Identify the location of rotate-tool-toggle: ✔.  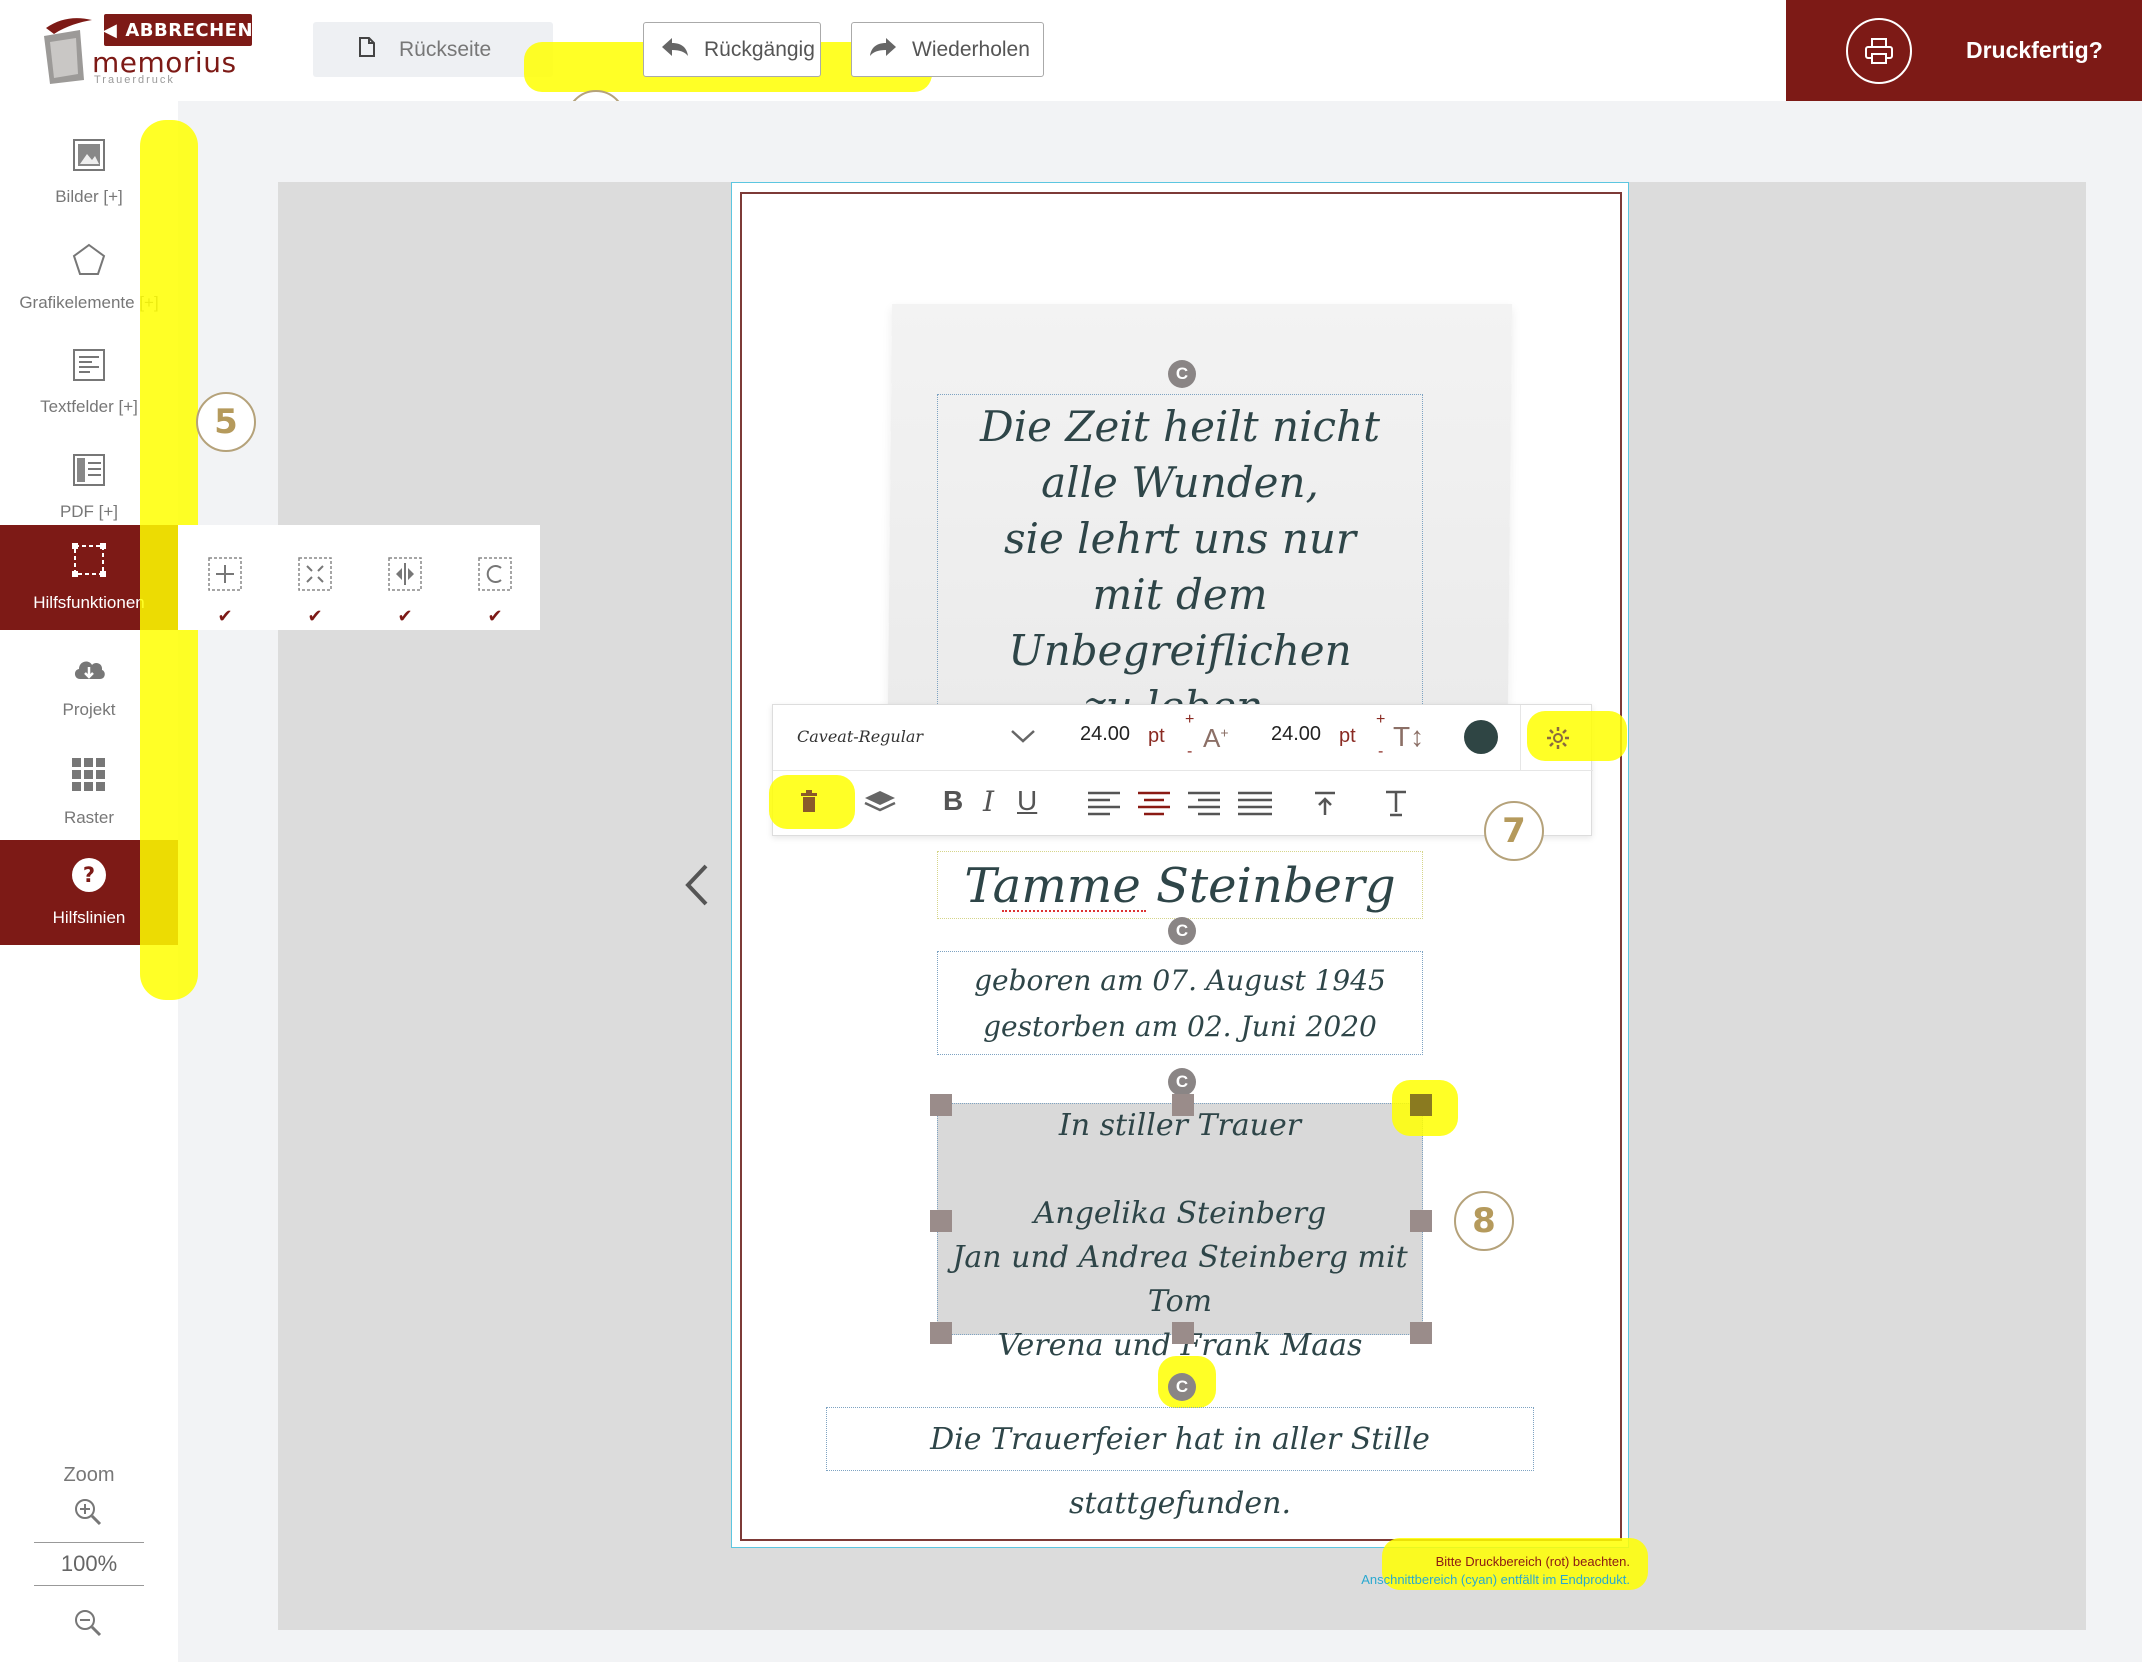
(495, 590).